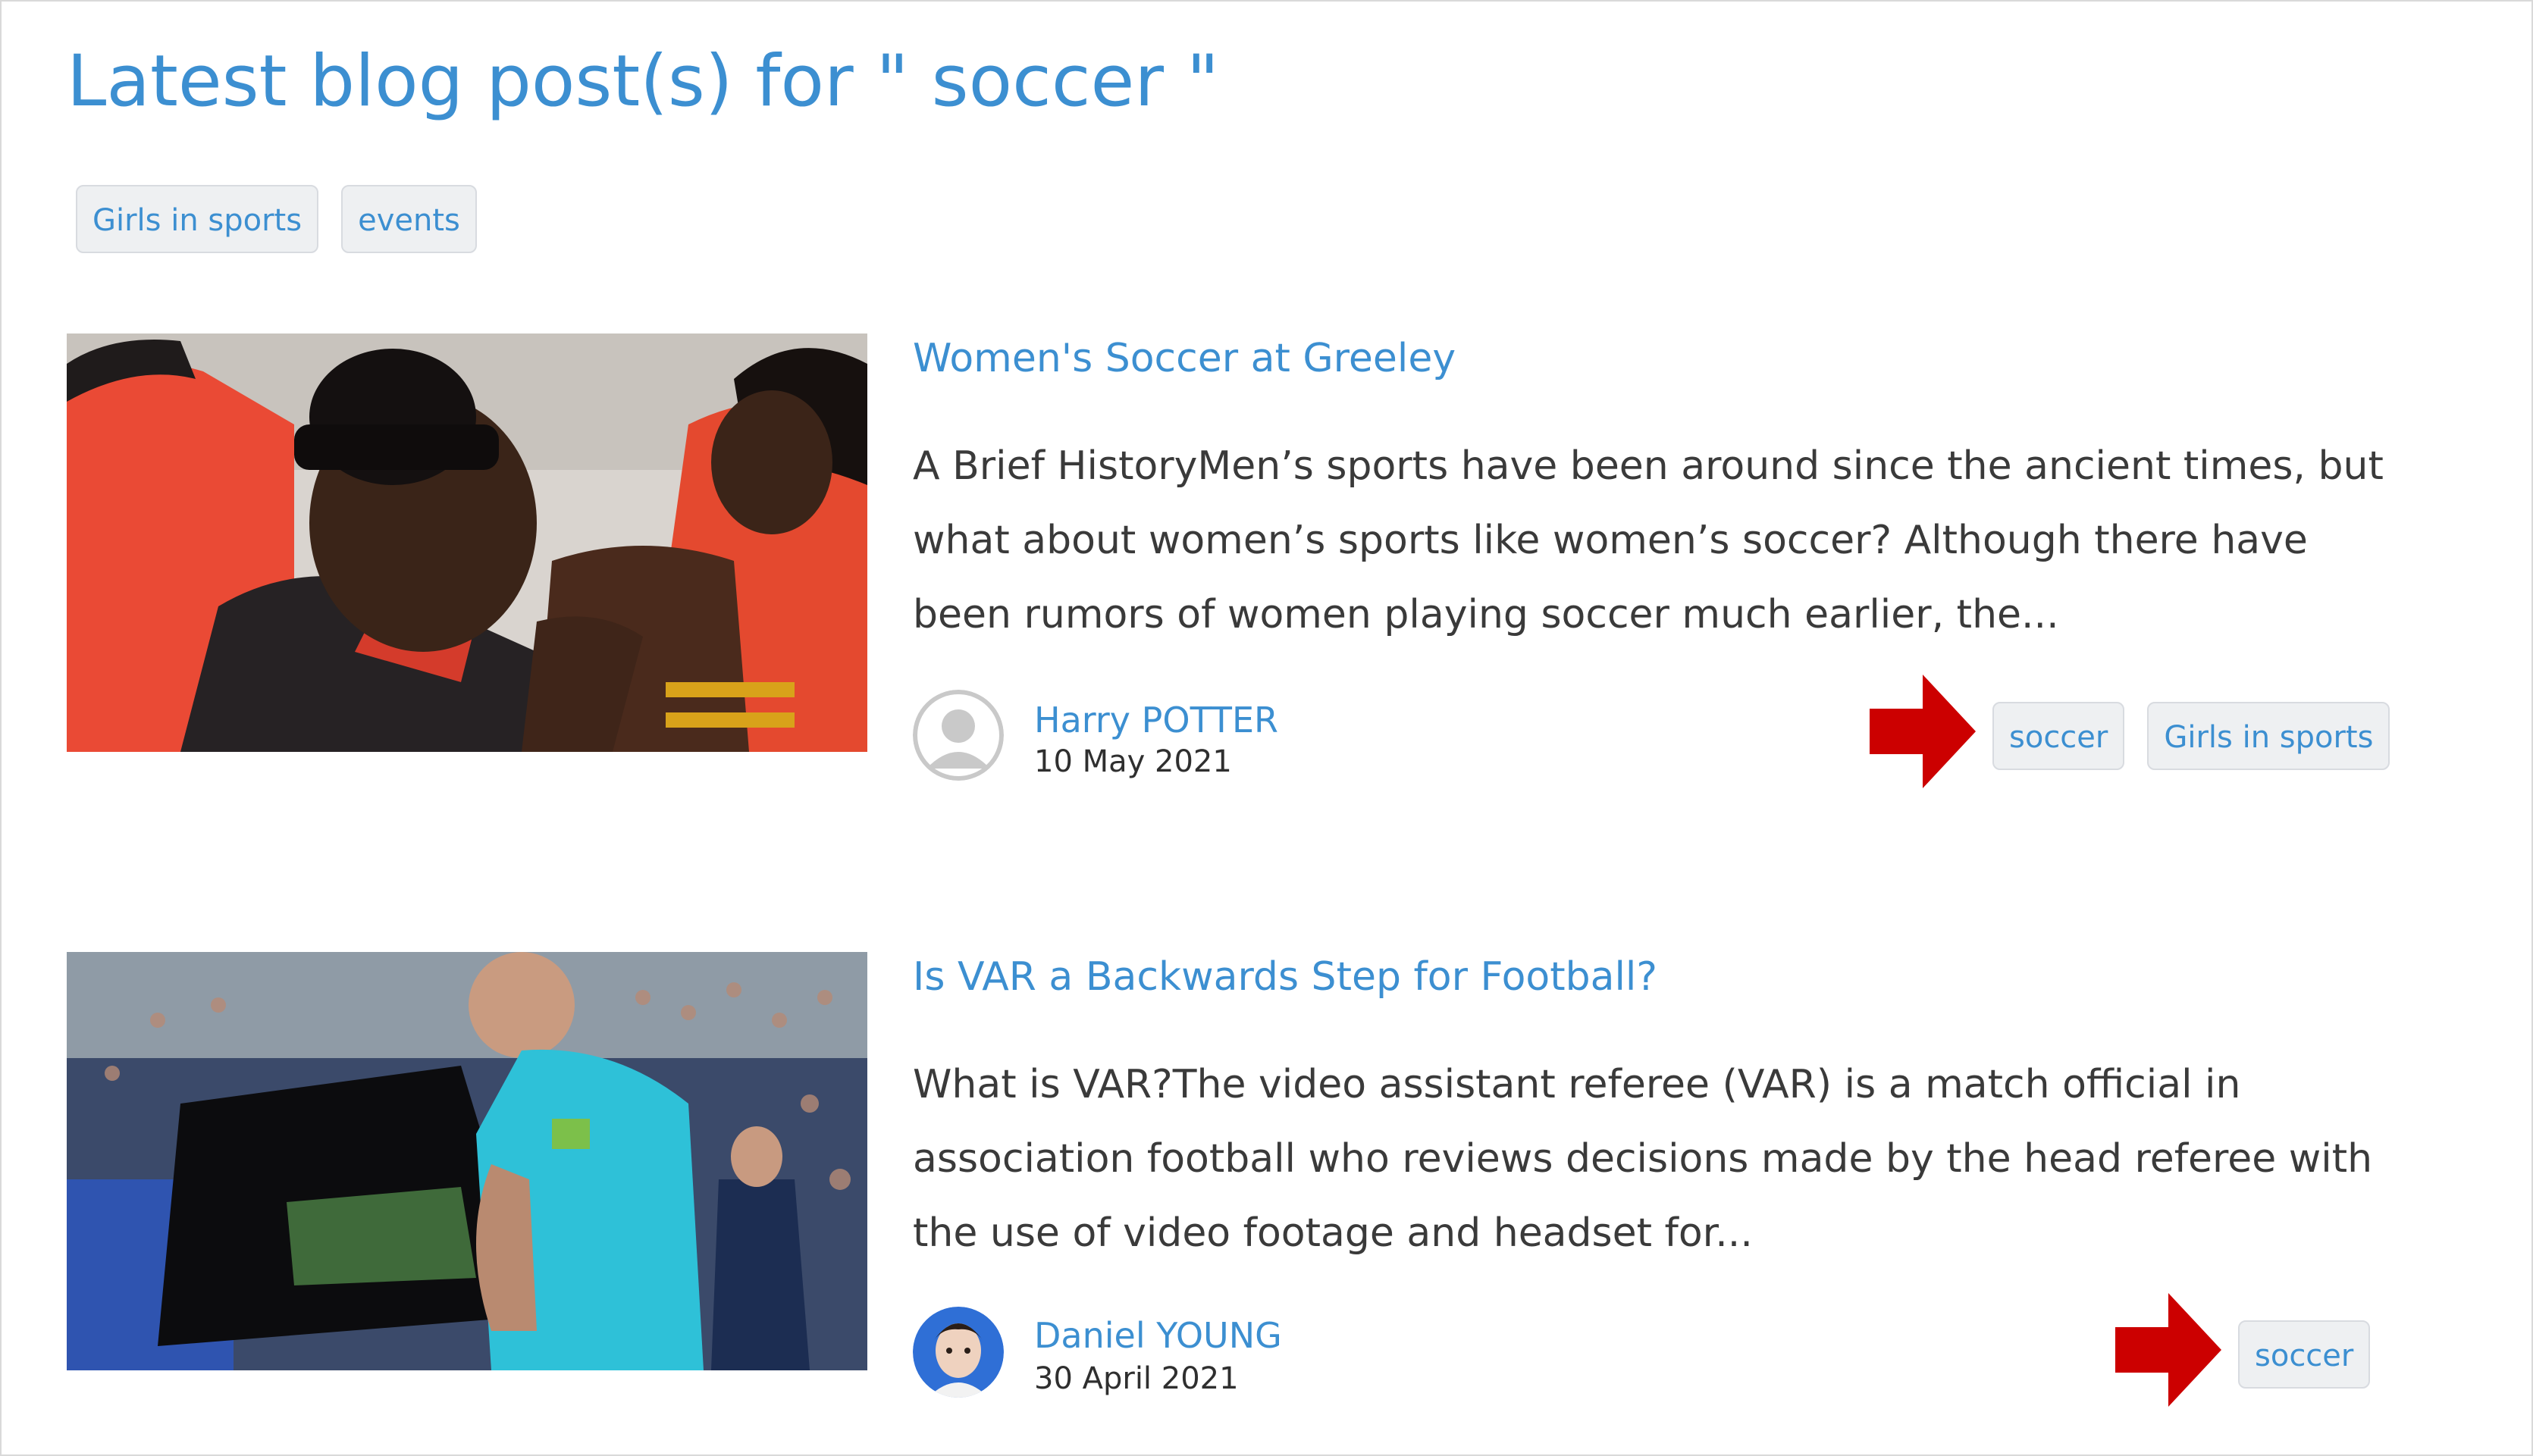 This screenshot has width=2533, height=1456. I want to click on referee-var-monitor-photo, so click(467, 1161).